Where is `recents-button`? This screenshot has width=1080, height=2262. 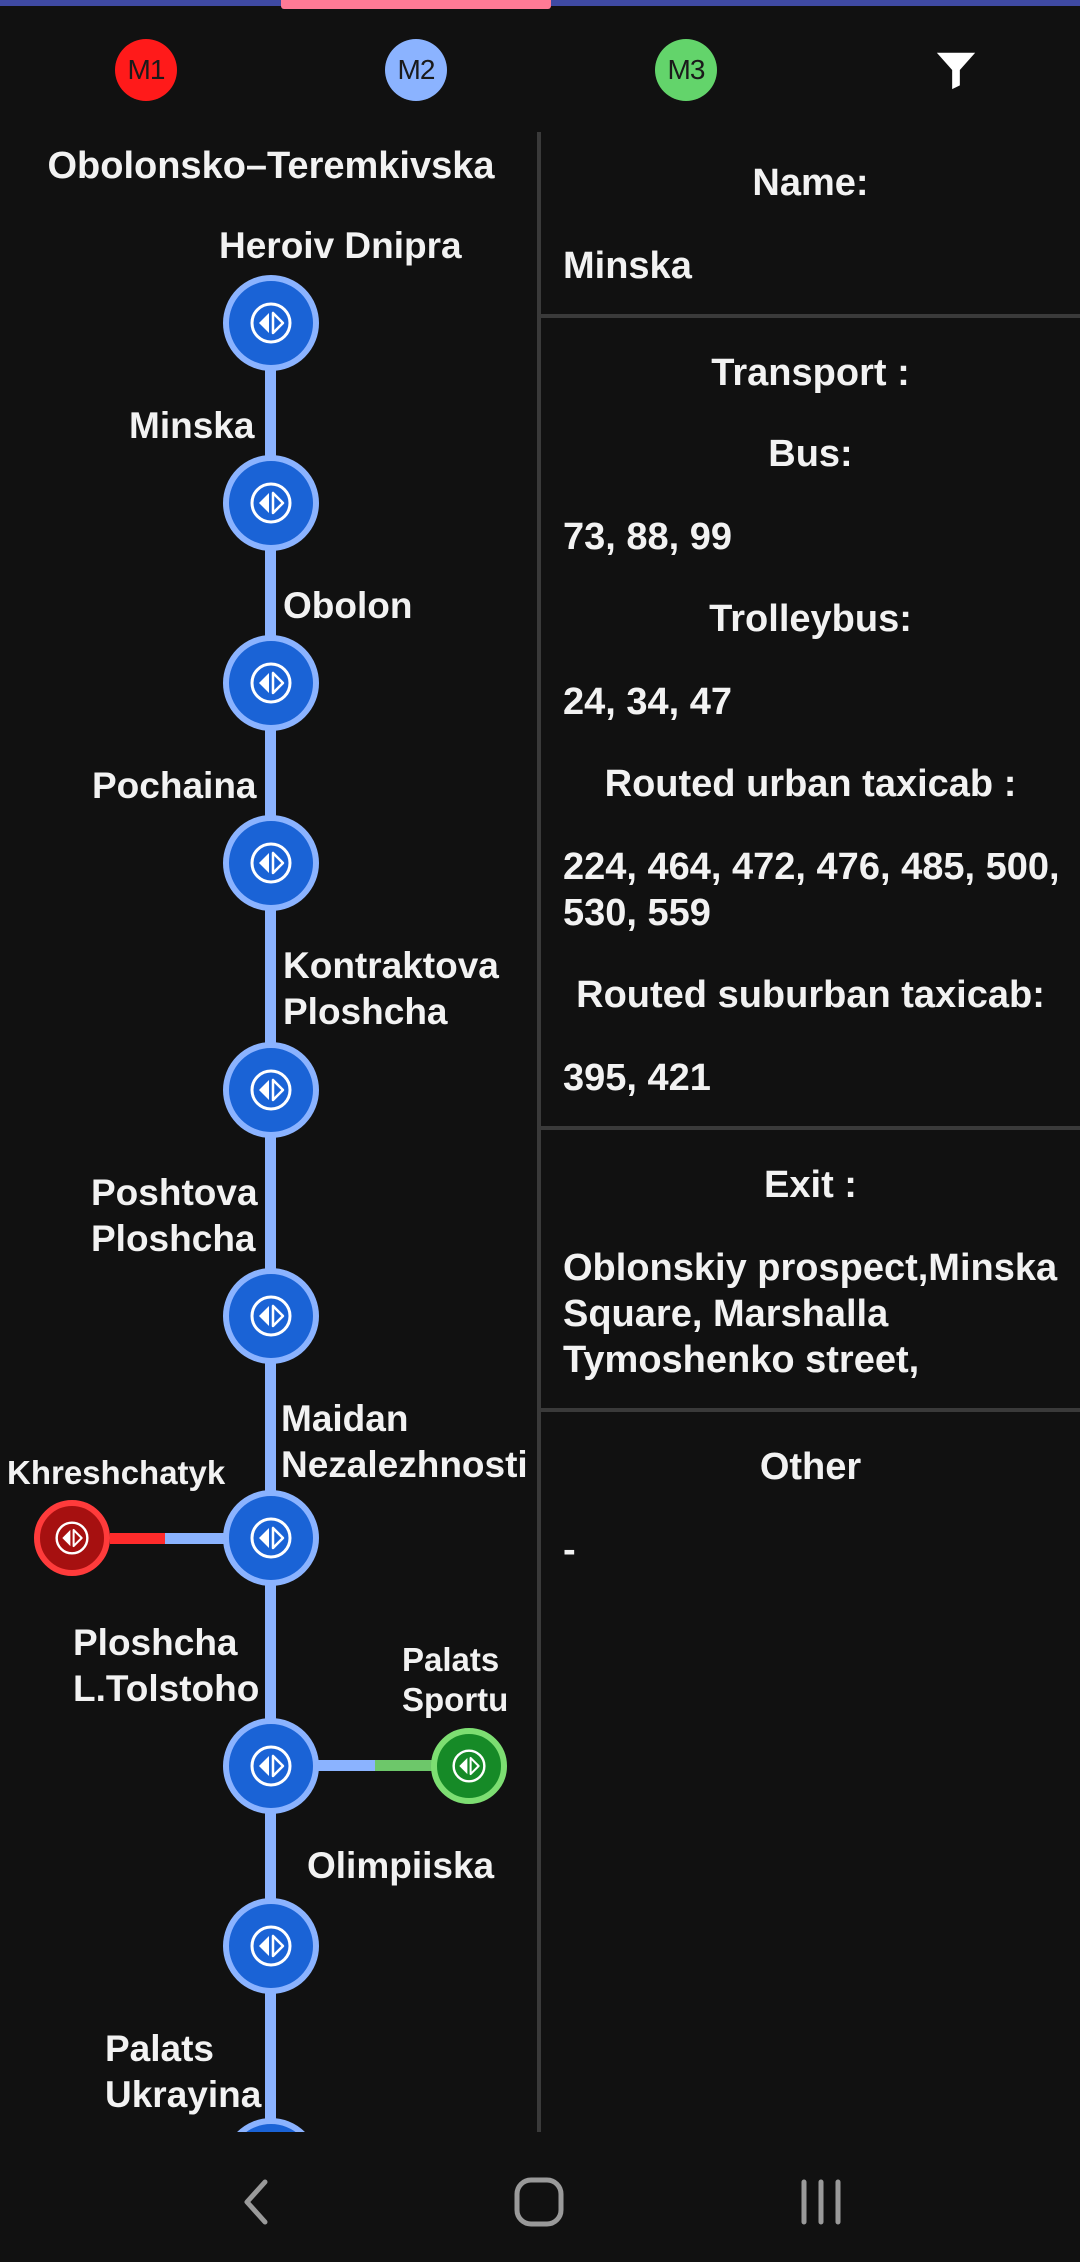 recents-button is located at coordinates (821, 2202).